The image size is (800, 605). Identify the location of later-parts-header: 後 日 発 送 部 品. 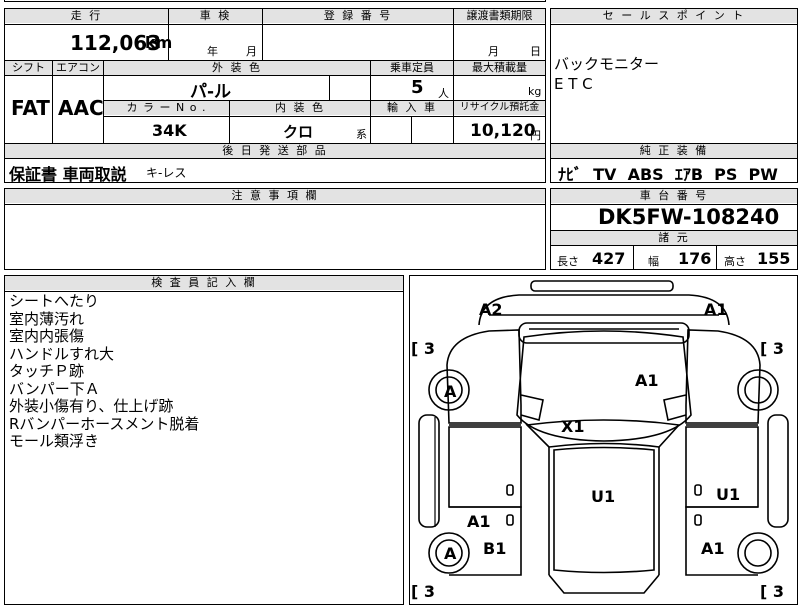
(275, 151).